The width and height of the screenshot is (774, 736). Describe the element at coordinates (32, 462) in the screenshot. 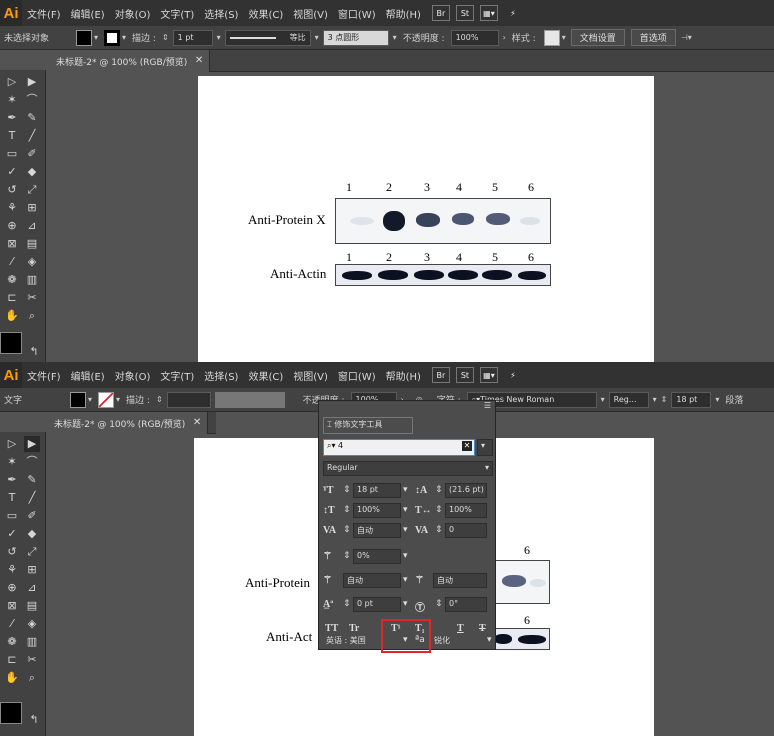

I see `lasso-icon: ⌒` at that location.